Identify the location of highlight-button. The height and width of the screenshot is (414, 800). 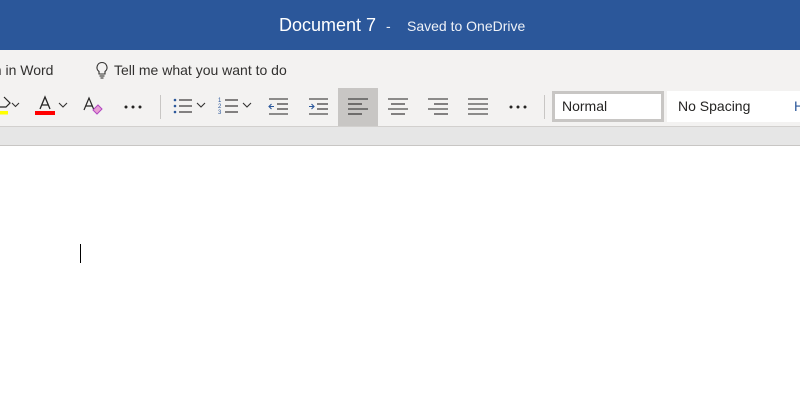
(13, 107).